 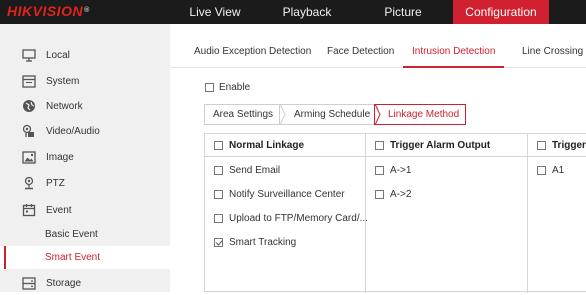 I want to click on sidebar-item-label: Smart Event, so click(x=73, y=257).